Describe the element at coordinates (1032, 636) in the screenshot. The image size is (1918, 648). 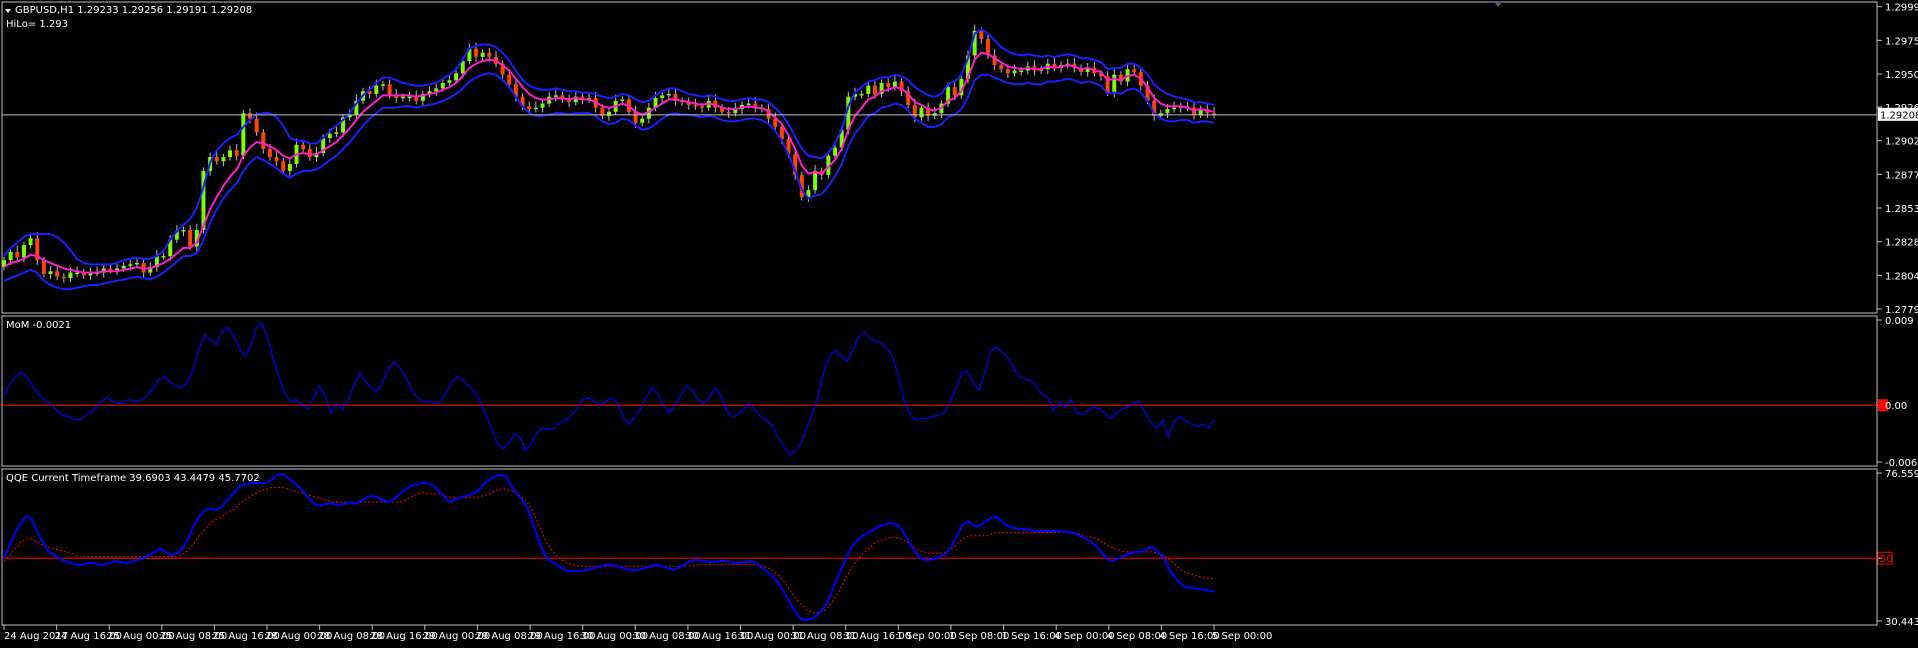
I see `time-tick-label: 1 Sep 16:00` at that location.